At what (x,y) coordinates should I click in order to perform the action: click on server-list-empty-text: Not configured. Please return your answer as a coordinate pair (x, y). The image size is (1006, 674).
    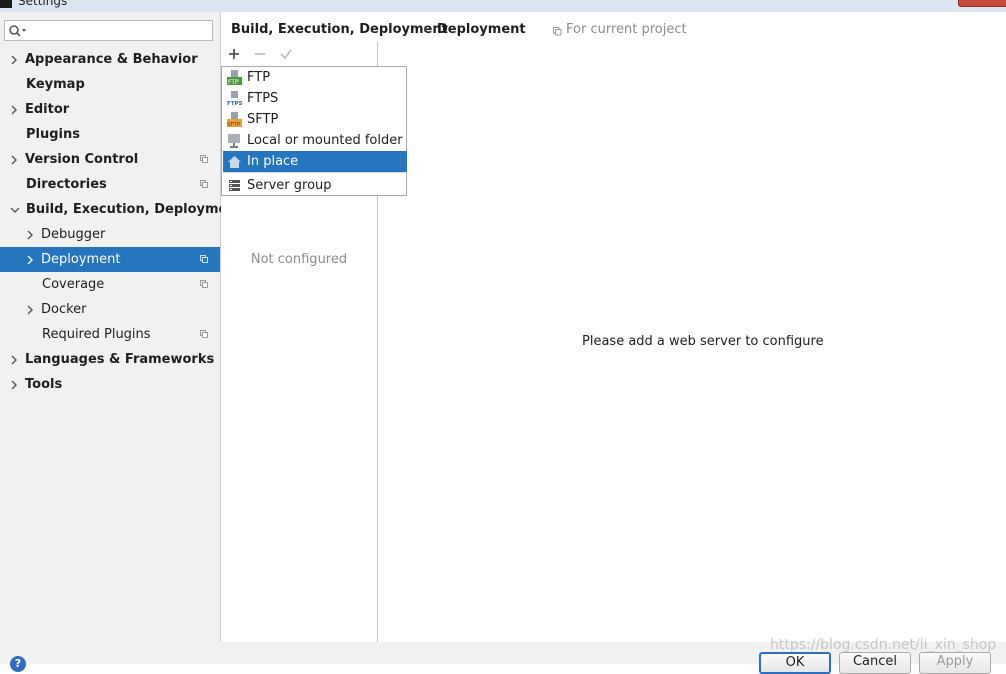
    Looking at the image, I should click on (299, 259).